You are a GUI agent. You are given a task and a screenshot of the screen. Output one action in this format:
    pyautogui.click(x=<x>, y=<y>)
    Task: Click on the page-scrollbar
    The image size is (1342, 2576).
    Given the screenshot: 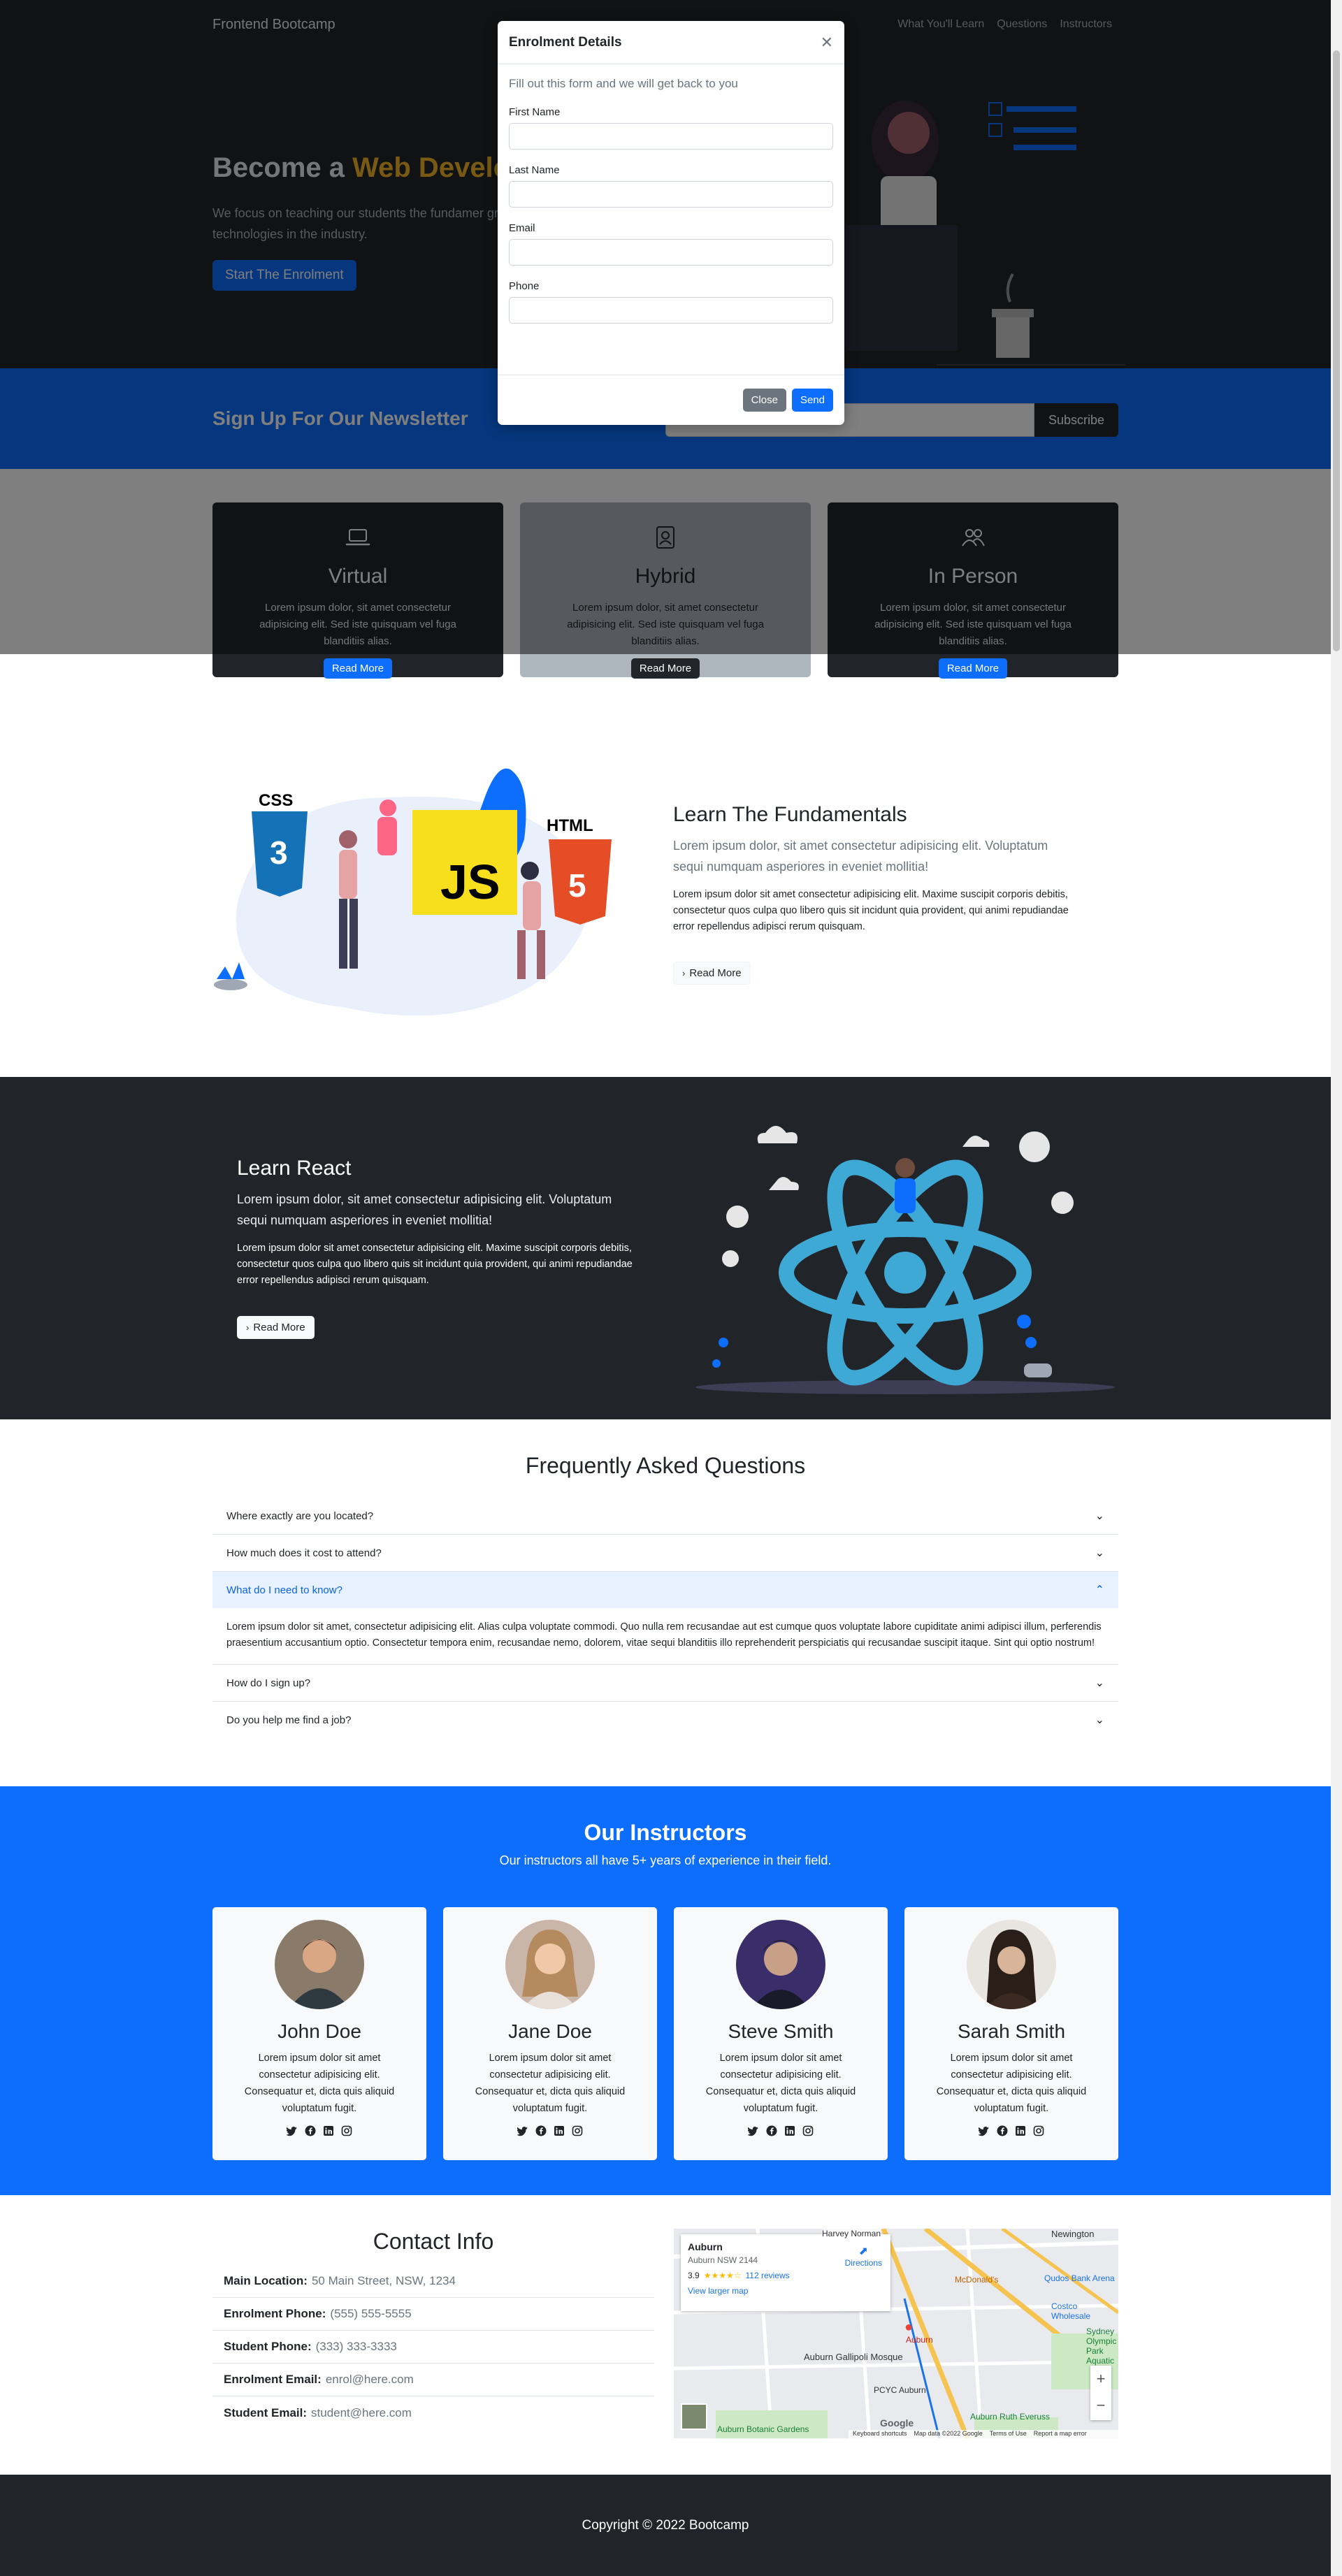 What is the action you would take?
    pyautogui.click(x=1336, y=1288)
    